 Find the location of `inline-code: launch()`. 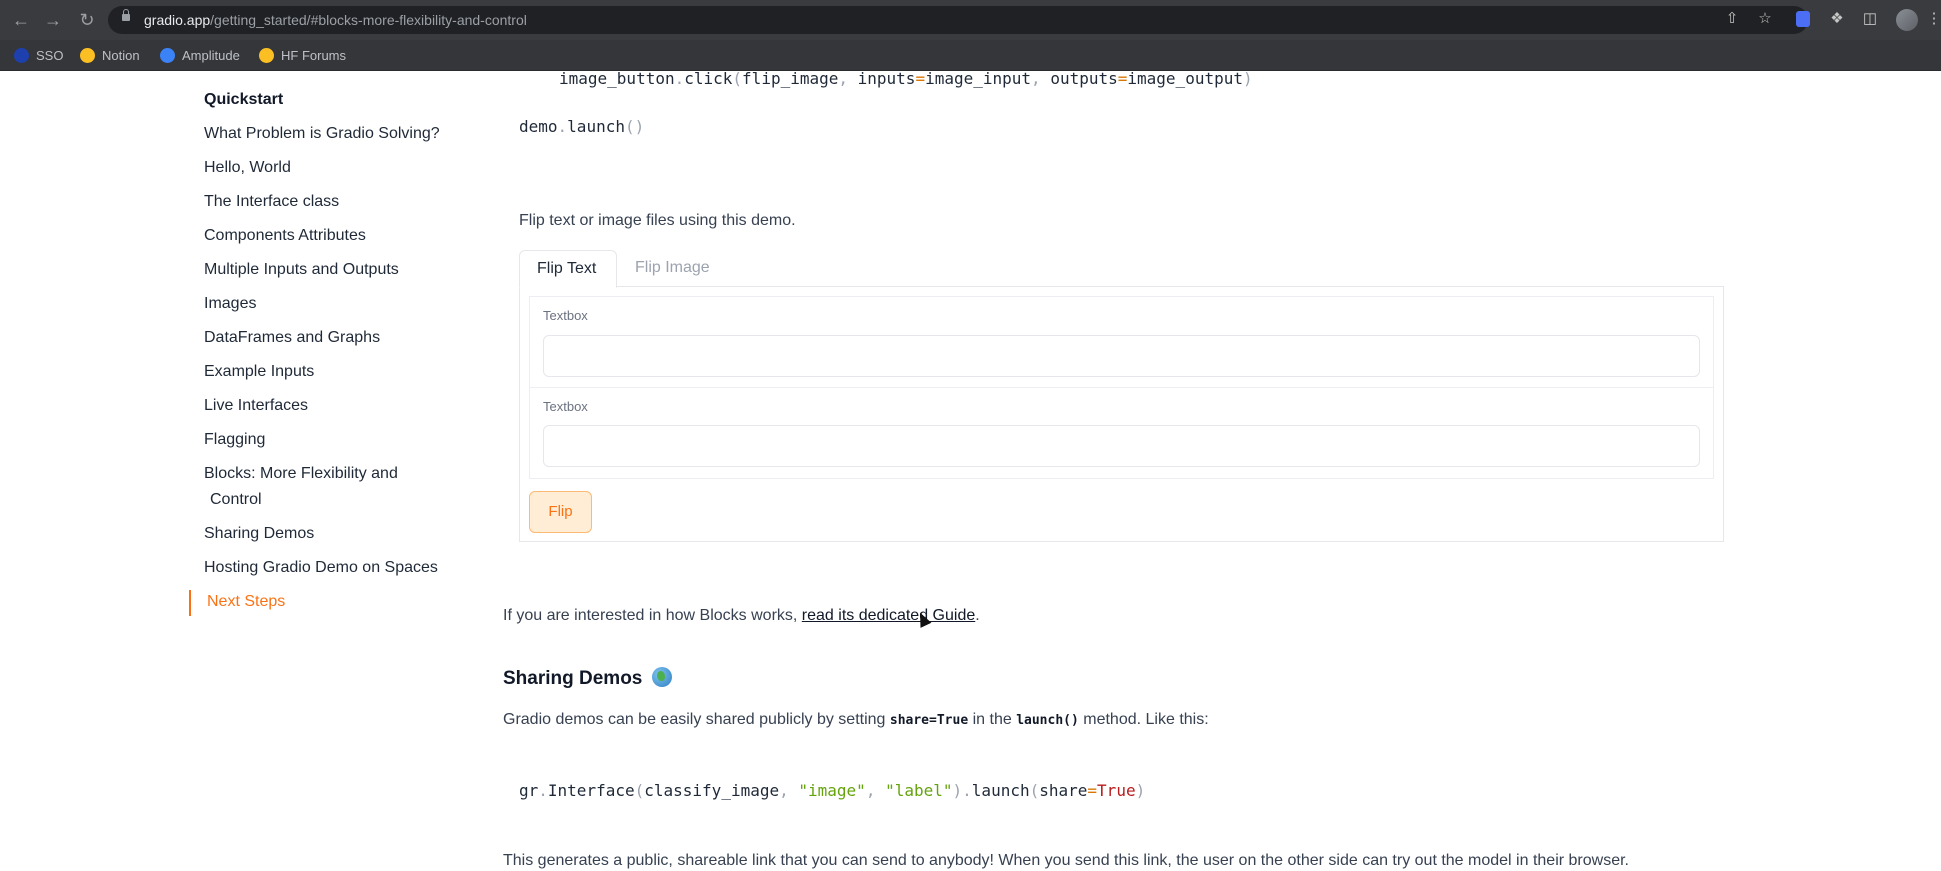

inline-code: launch() is located at coordinates (1047, 720).